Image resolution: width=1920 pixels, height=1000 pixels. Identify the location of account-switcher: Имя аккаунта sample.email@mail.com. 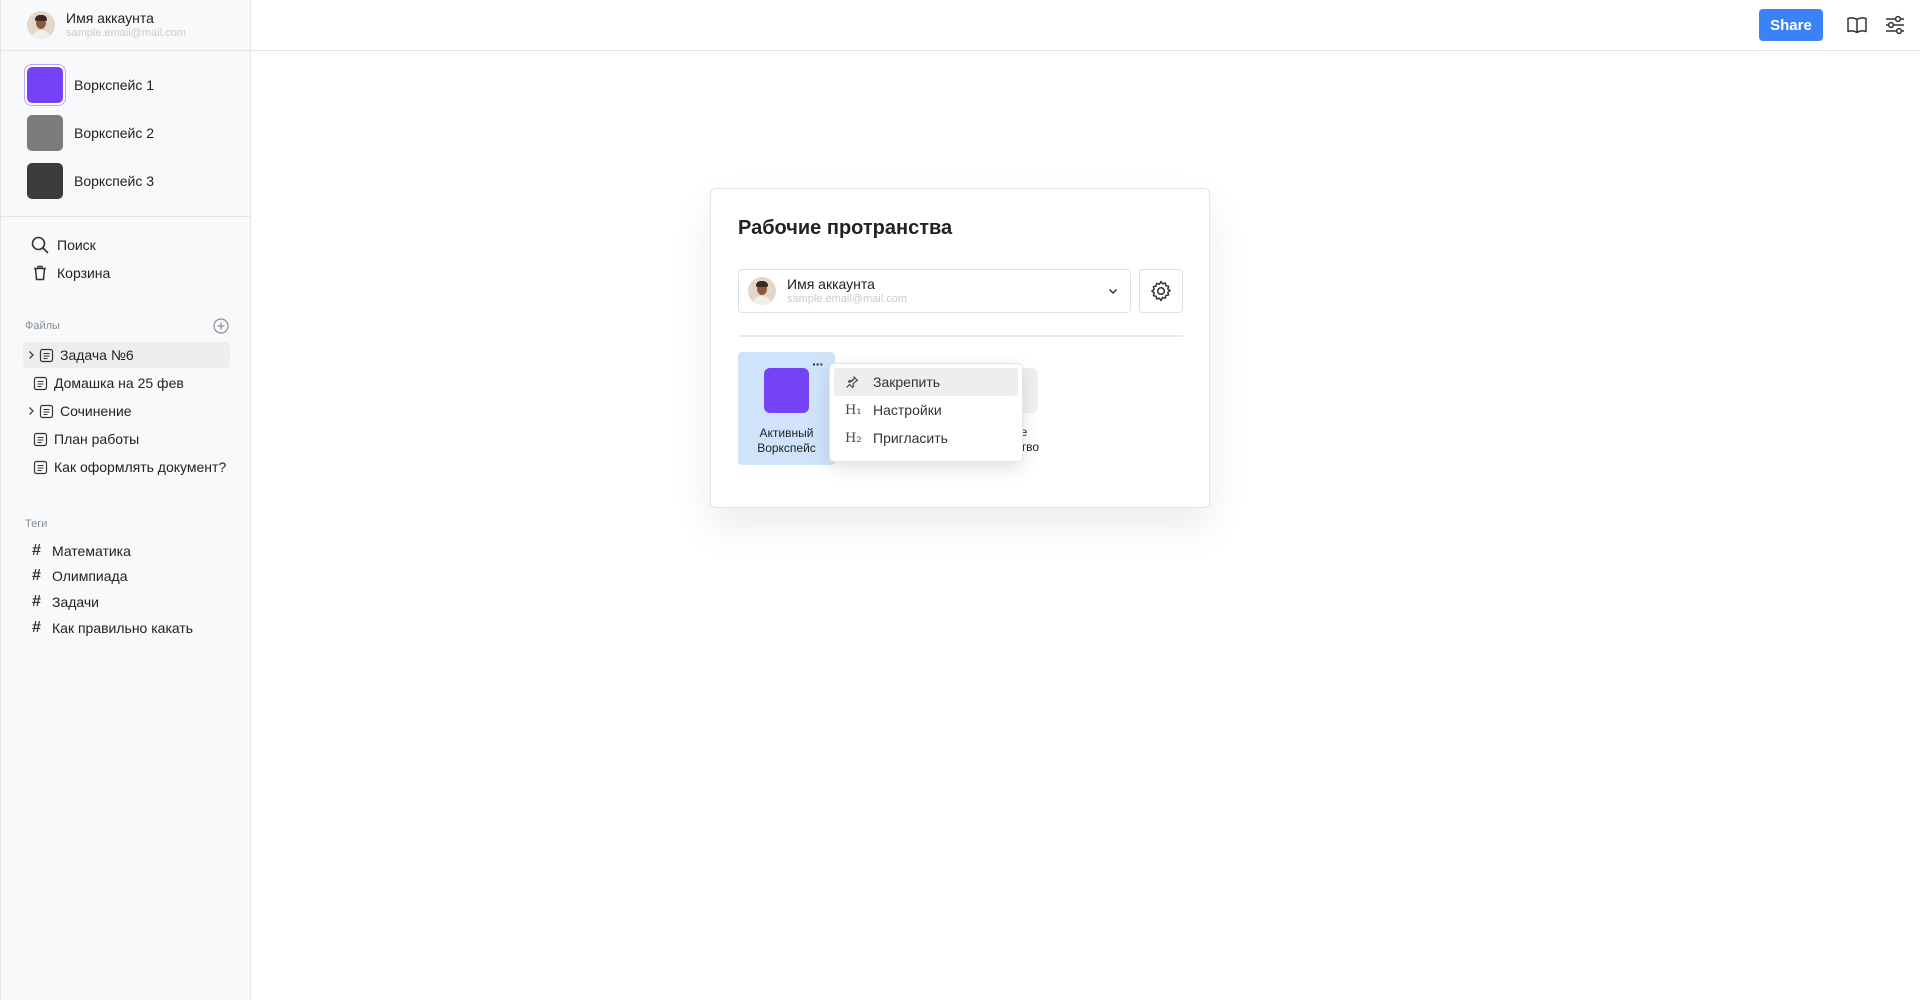
(134, 25).